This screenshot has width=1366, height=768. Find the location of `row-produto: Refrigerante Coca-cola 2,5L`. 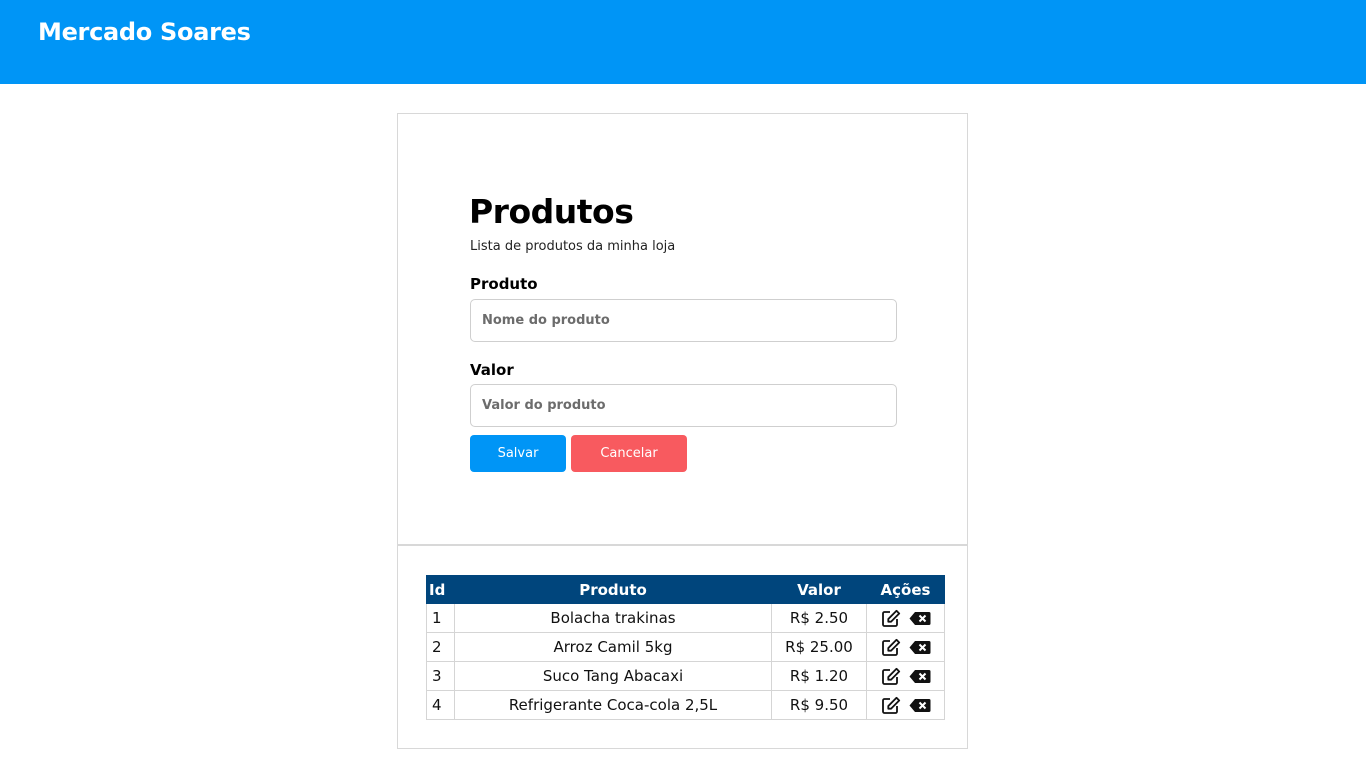

row-produto: Refrigerante Coca-cola 2,5L is located at coordinates (613, 705).